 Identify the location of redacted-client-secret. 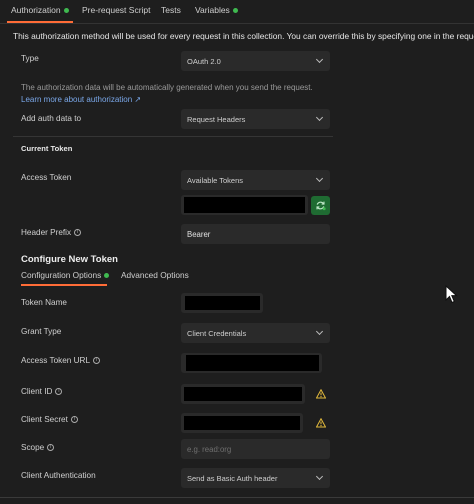
(242, 423).